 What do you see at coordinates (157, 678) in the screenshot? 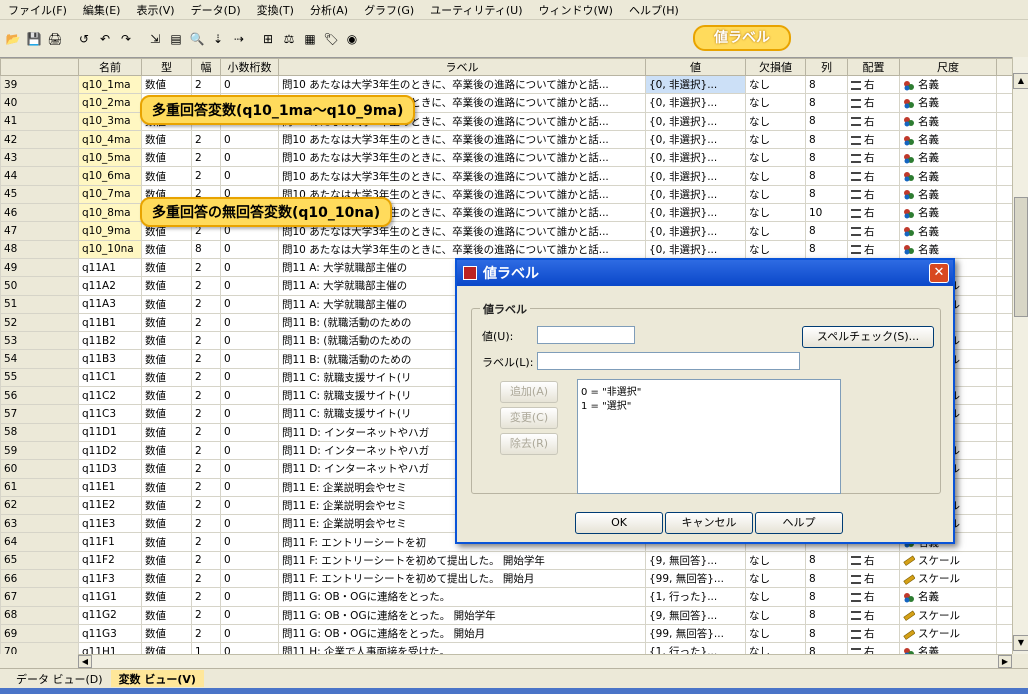
I see `tab-variable-view: 変数 ビュー(V)` at bounding box center [157, 678].